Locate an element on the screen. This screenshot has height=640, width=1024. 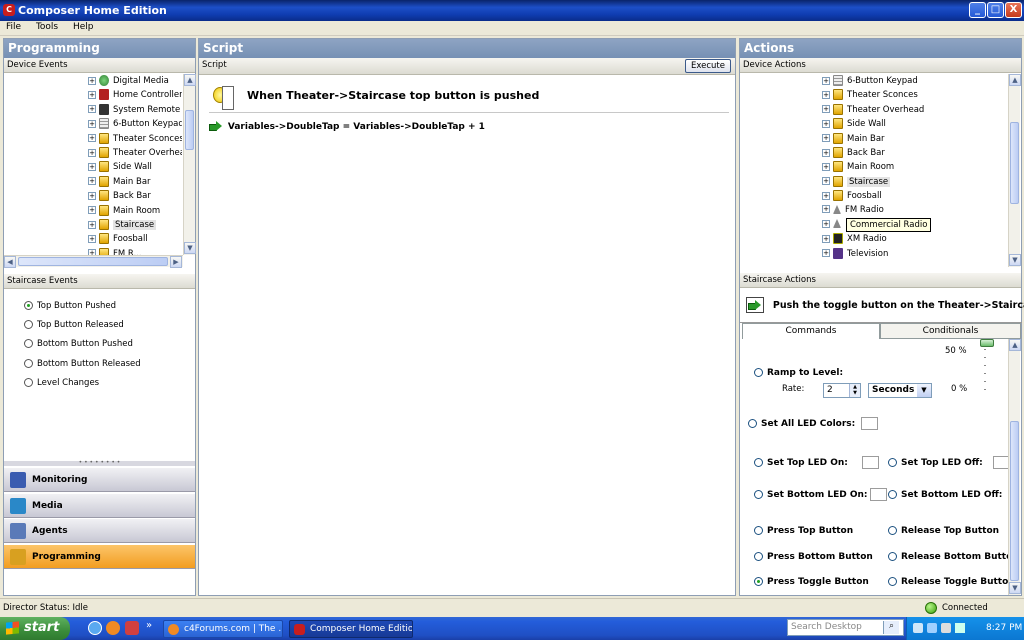
task-composer: Composer Home Edition is located at coordinates (351, 629).